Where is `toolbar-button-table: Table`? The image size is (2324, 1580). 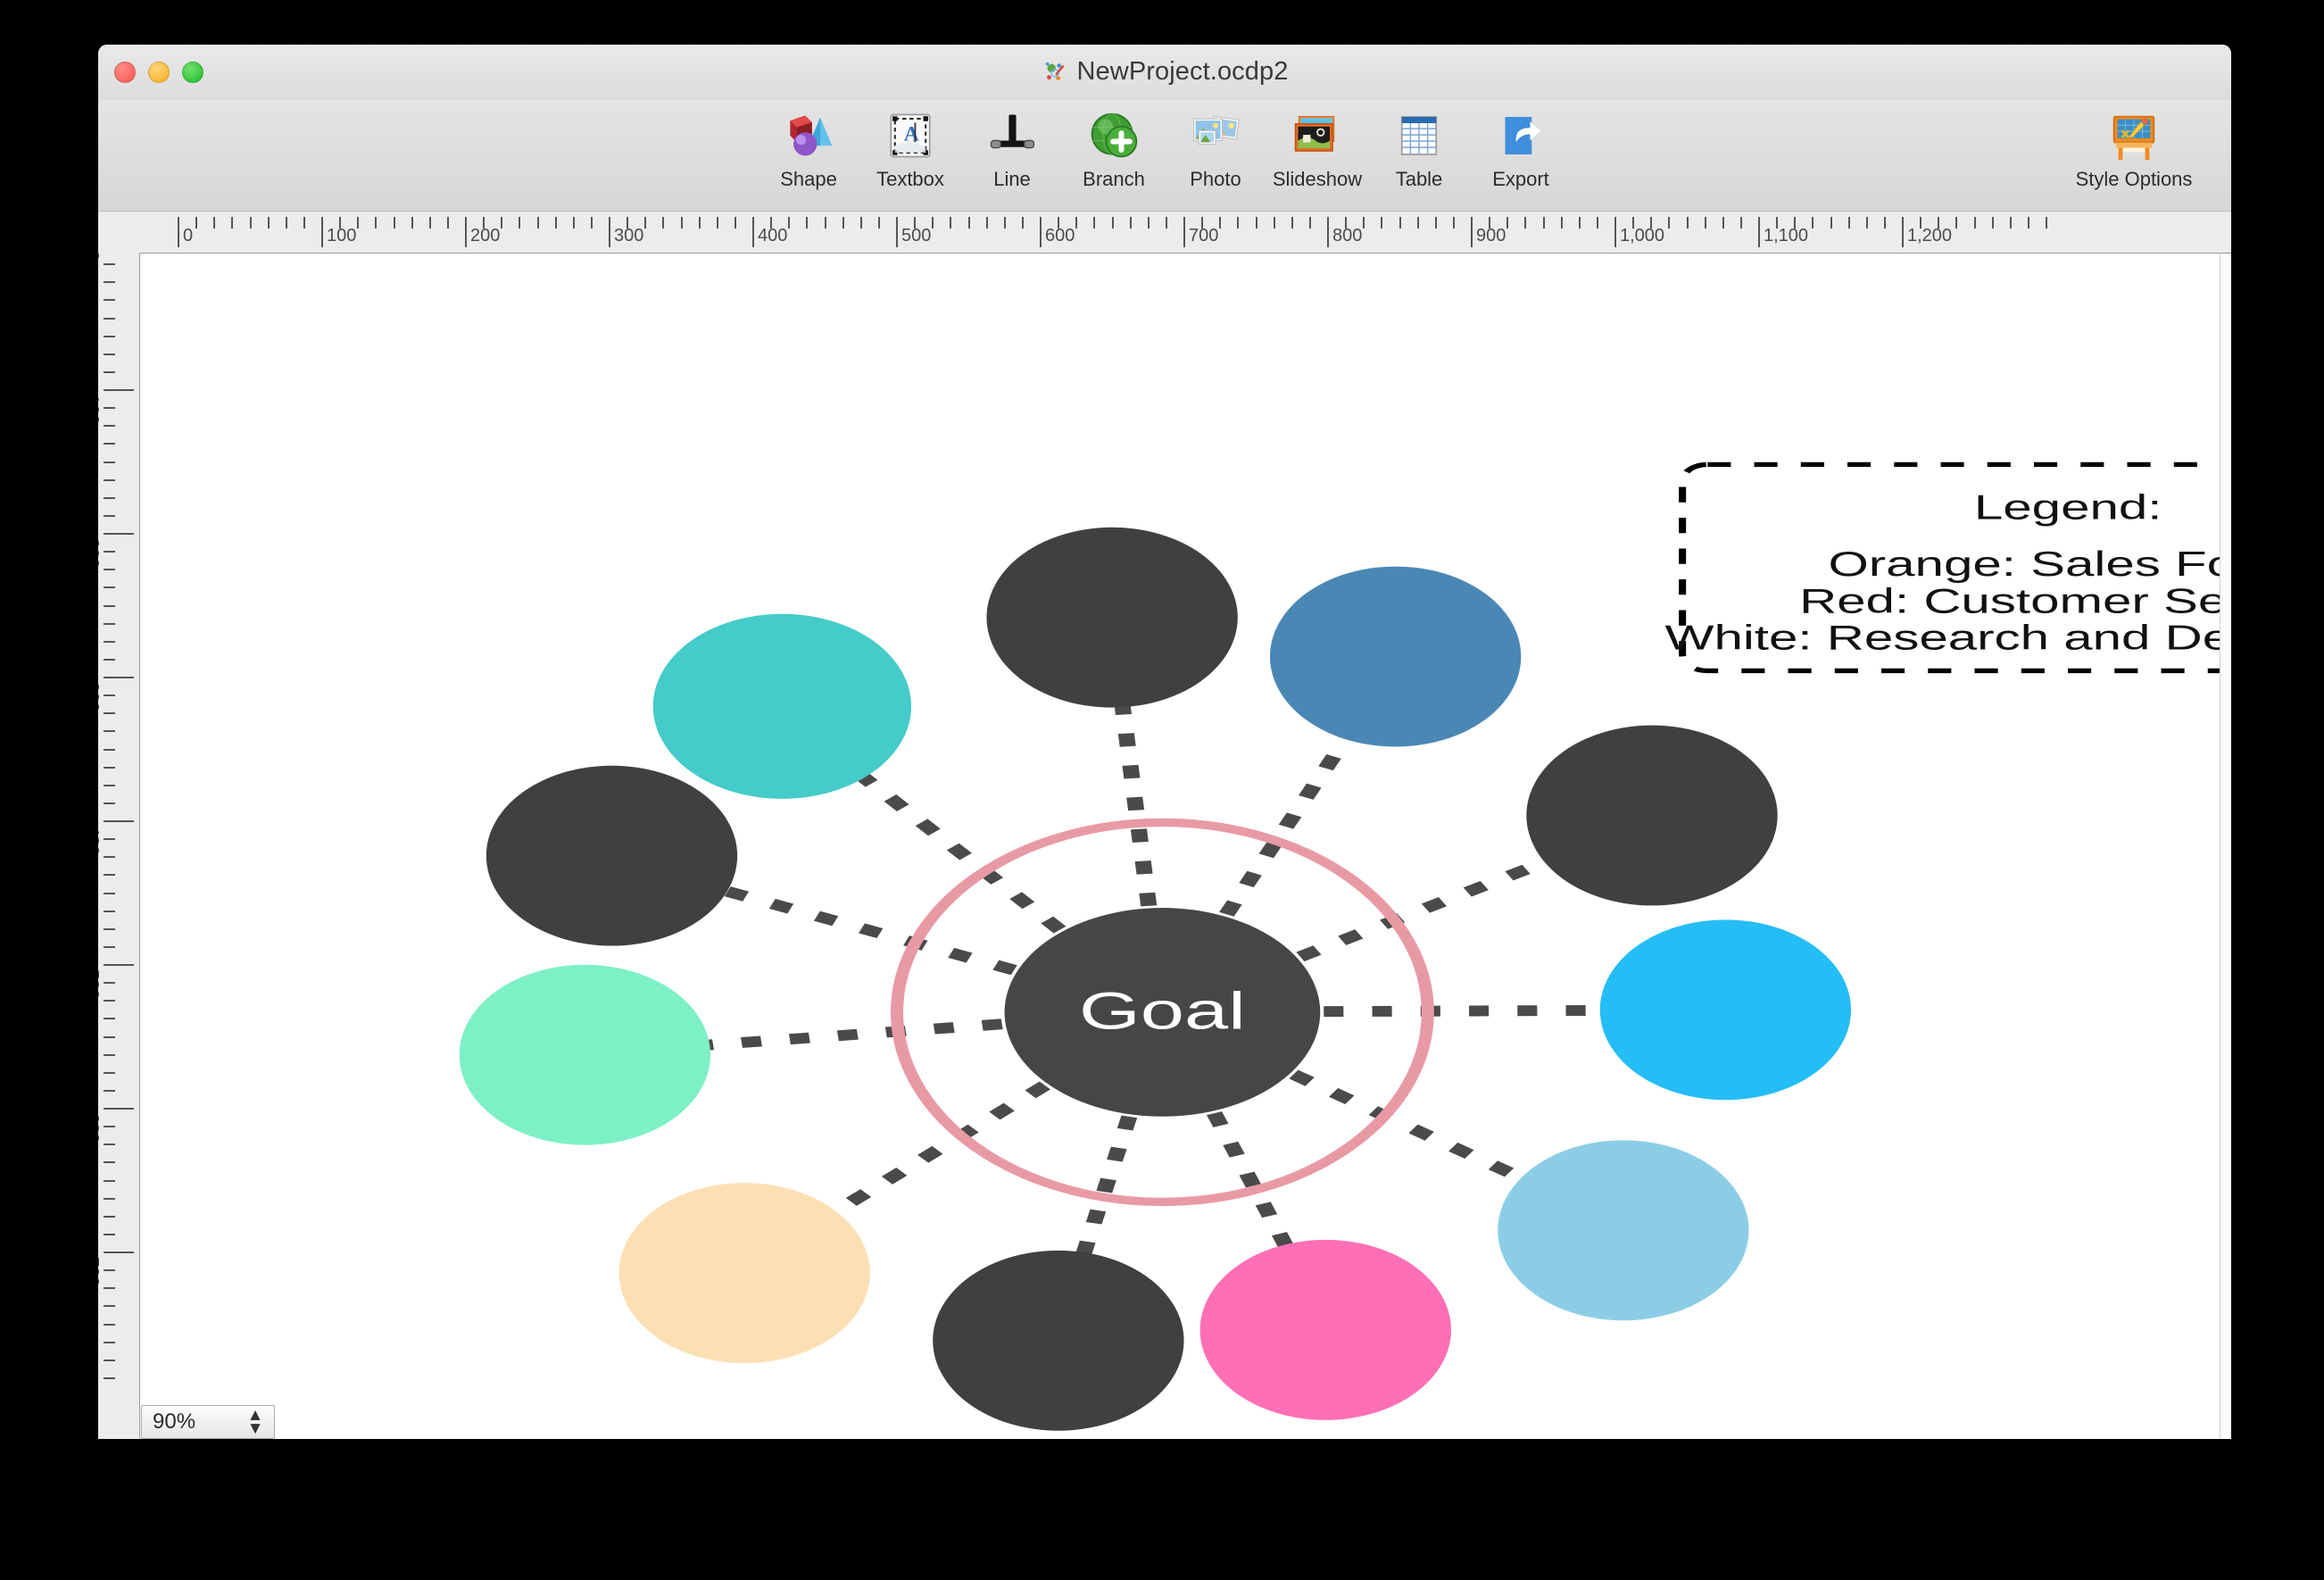
toolbar-button-table: Table is located at coordinates (1419, 149).